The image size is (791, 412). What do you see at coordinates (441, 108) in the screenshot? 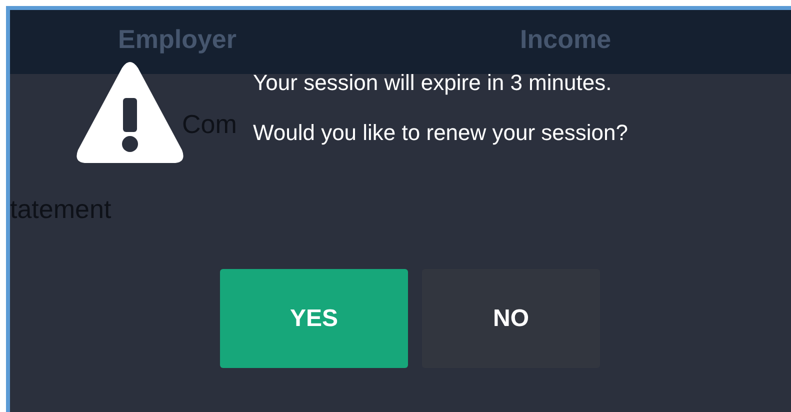
I see `session-message: Your session will expire in 3 minutes. Would you like to renew your session?` at bounding box center [441, 108].